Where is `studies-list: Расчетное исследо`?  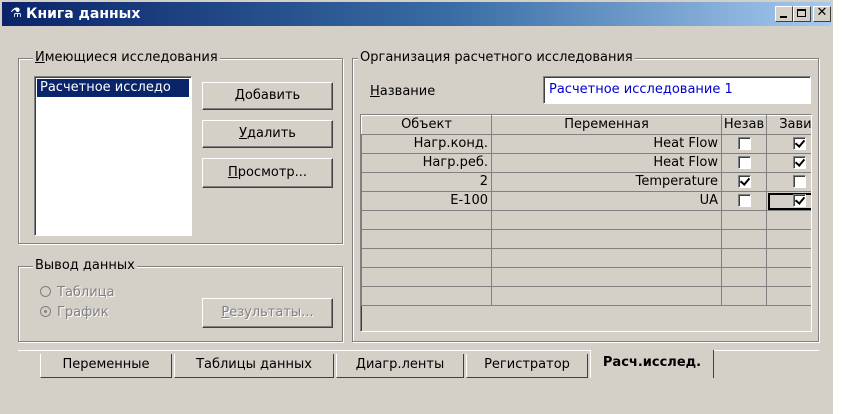
studies-list: Расчетное исследо is located at coordinates (113, 156).